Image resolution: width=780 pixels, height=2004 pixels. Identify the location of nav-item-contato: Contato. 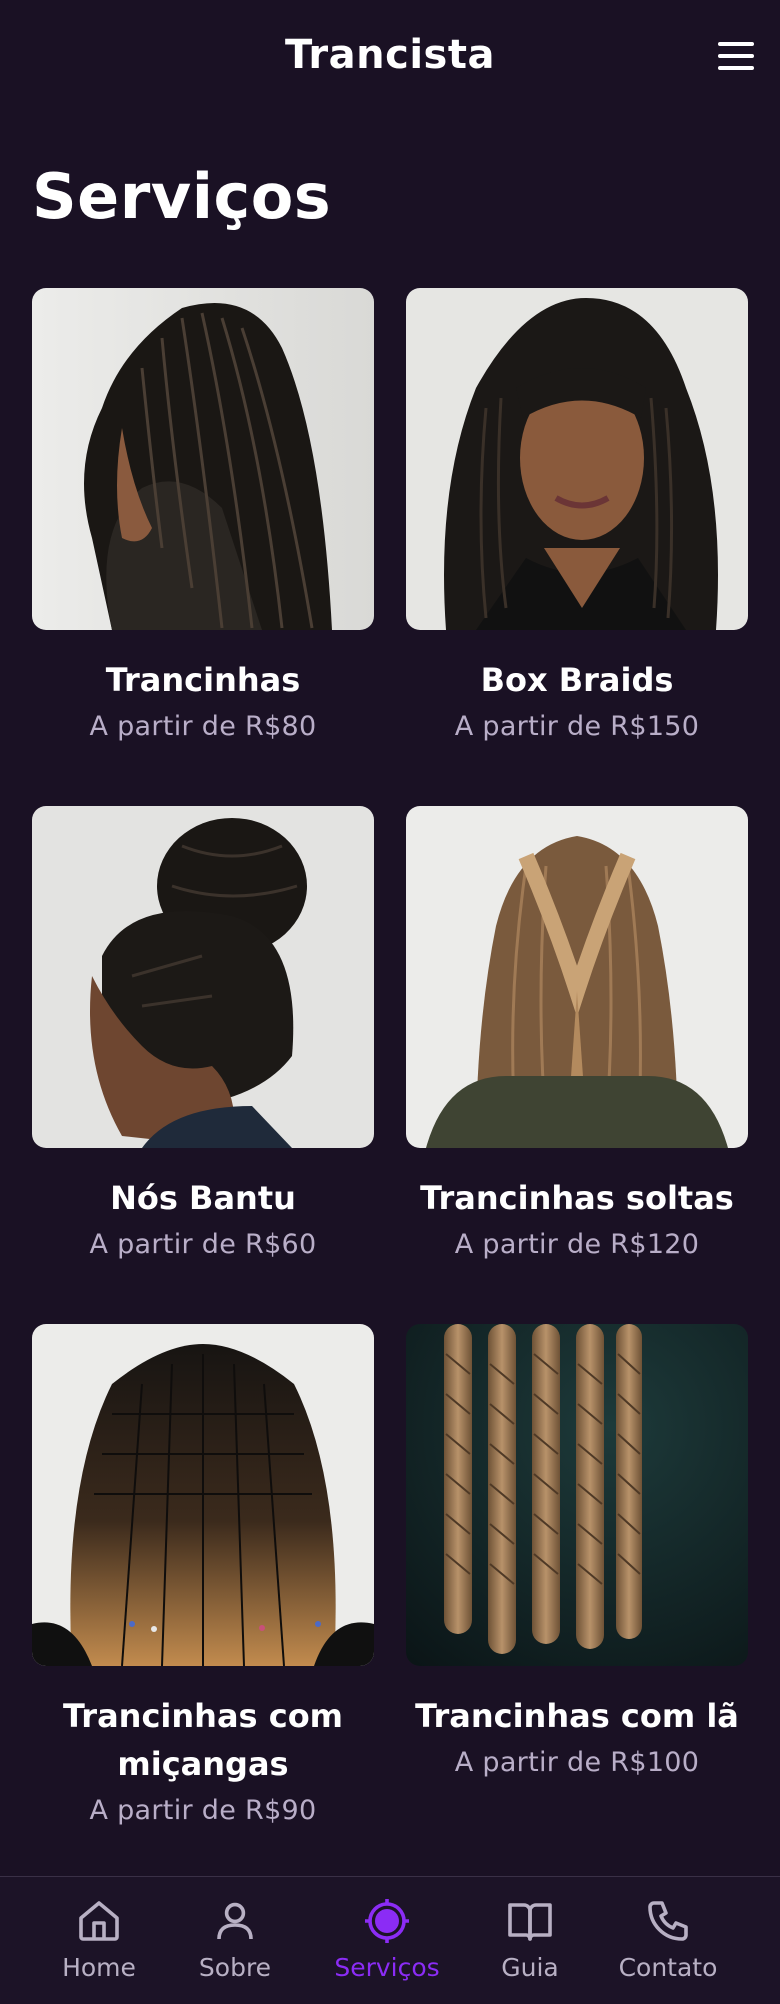
(668, 1947).